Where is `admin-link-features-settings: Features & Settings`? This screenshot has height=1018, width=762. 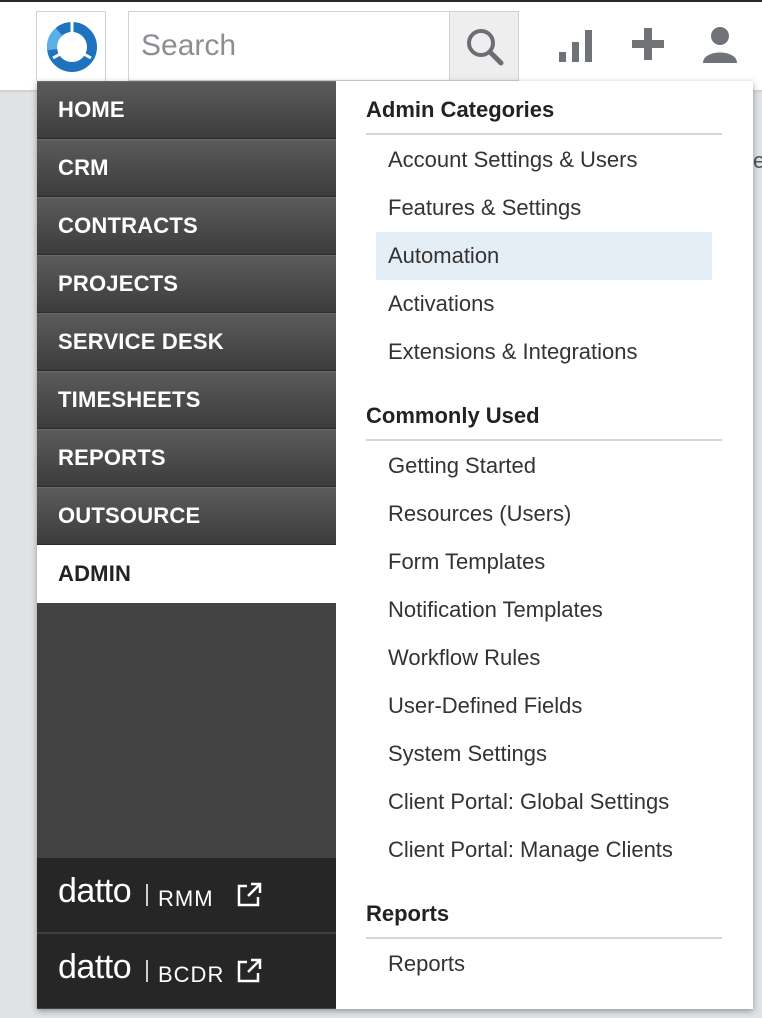
admin-link-features-settings: Features & Settings is located at coordinates (544, 208).